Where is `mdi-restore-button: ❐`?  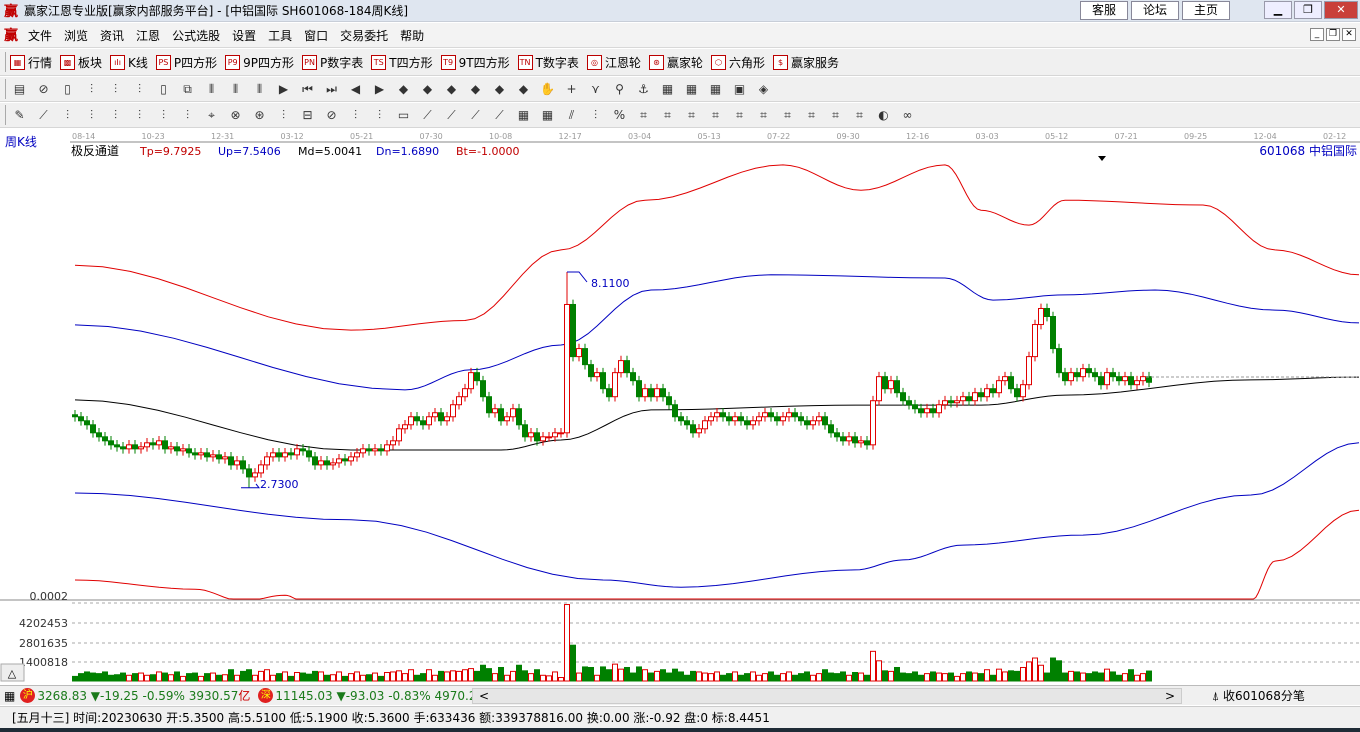
mdi-restore-button: ❐ is located at coordinates (1333, 34).